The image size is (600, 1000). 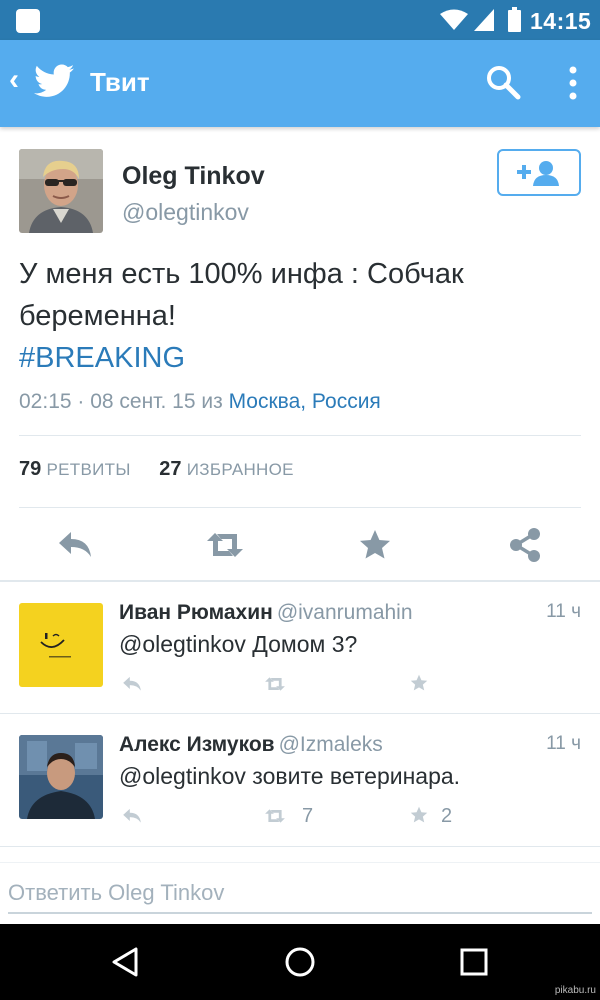 What do you see at coordinates (200, 402) in the screenshot?
I see `tweet-meta: 02:15 · 08 сент. 15 из Москва, Россия` at bounding box center [200, 402].